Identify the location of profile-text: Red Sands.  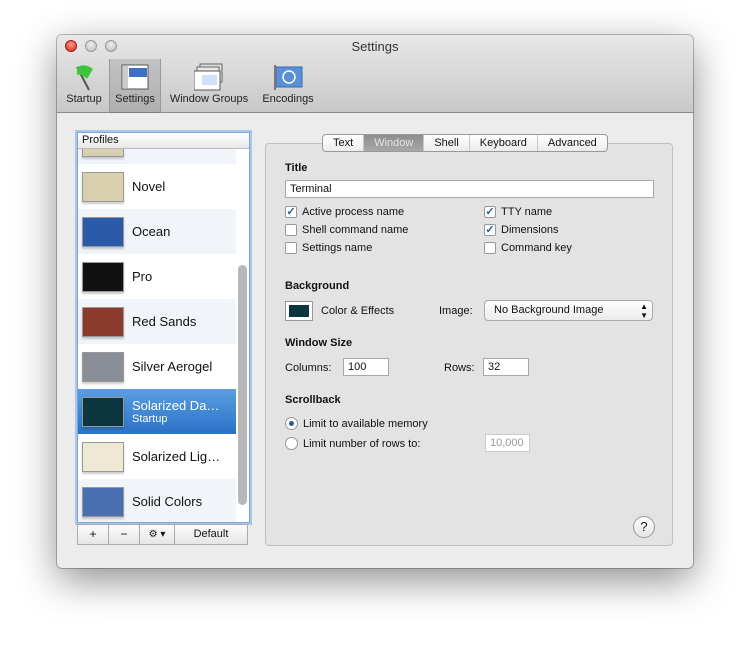
(164, 321).